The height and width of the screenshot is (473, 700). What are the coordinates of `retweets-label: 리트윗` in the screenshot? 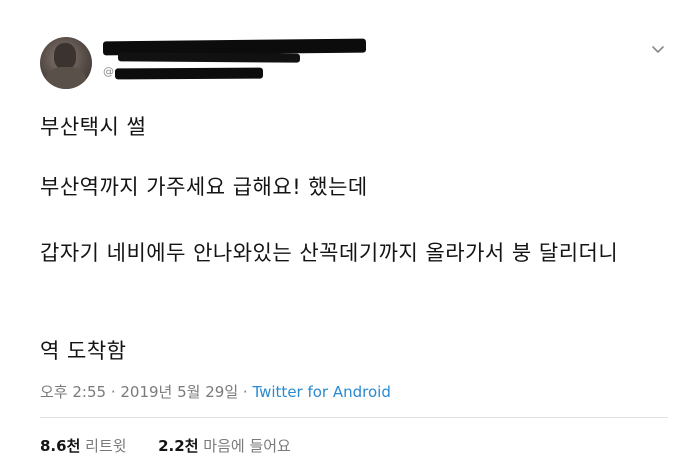 It's located at (106, 446).